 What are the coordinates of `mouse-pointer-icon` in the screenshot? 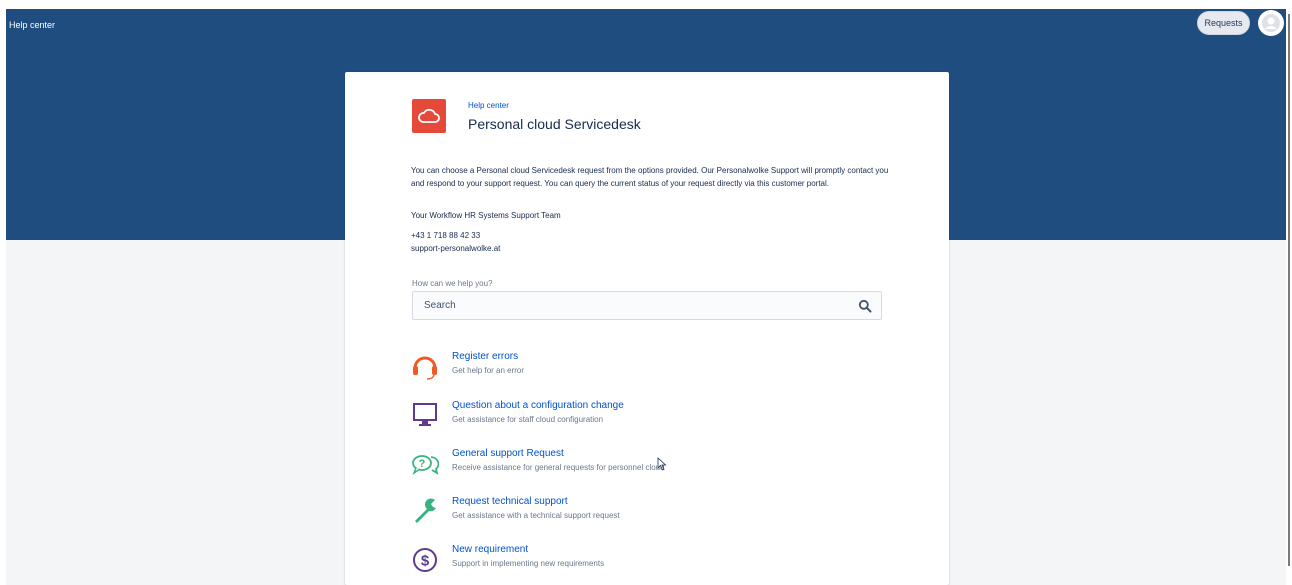 It's located at (662, 464).